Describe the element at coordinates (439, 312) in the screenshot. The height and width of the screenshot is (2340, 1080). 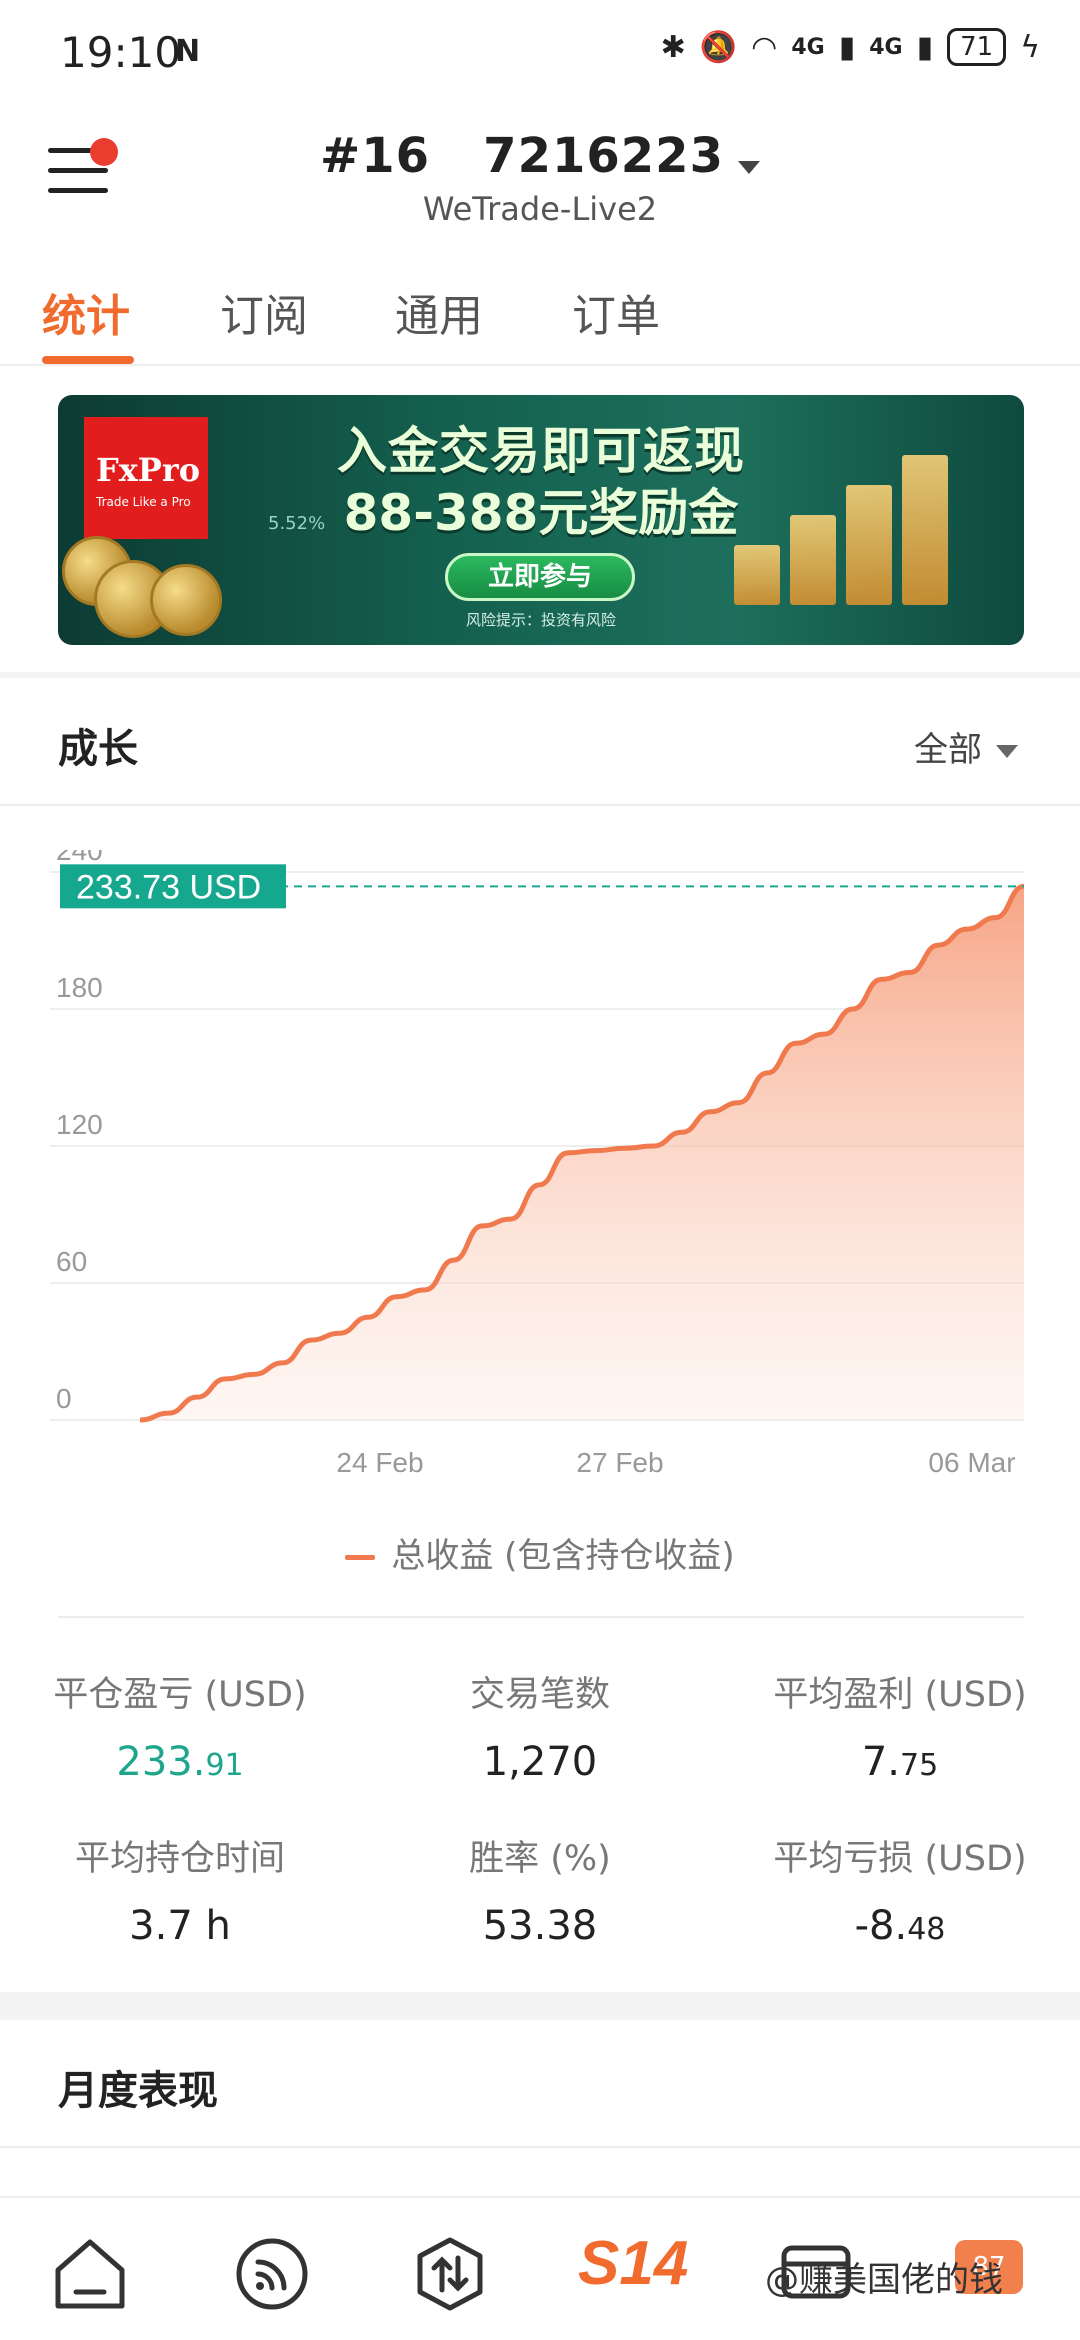
I see `tab-general: 通用` at that location.